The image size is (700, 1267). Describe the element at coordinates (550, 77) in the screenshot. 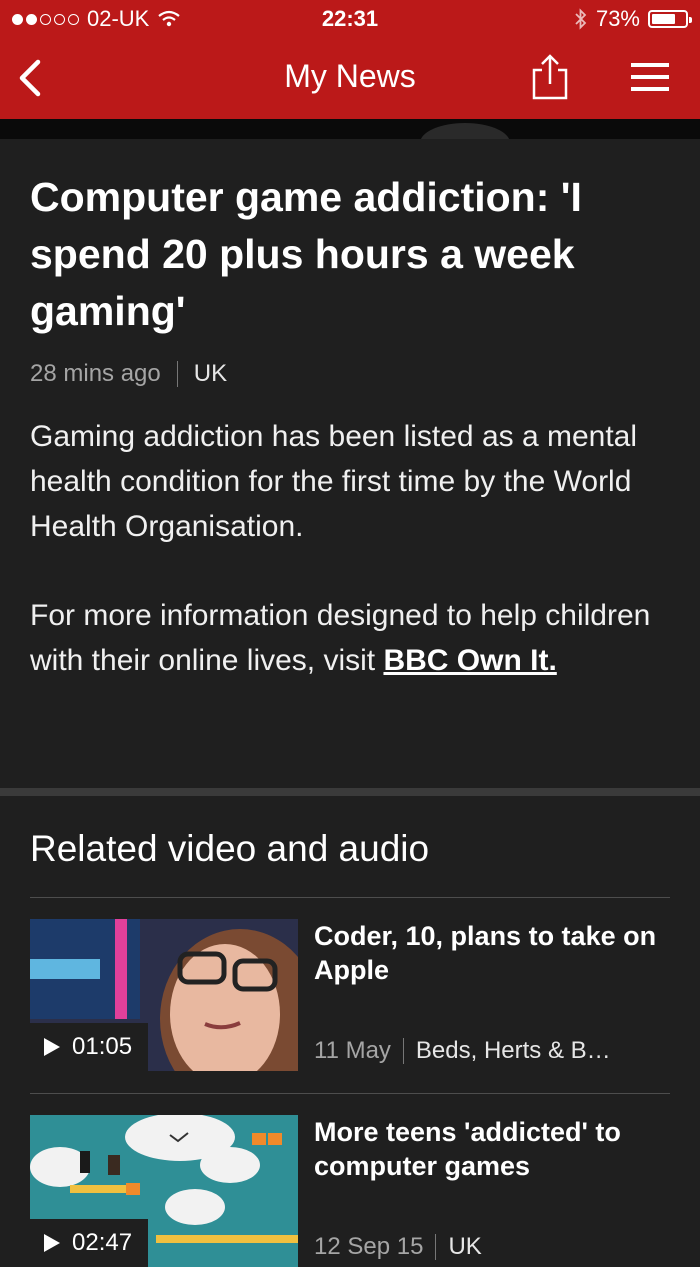

I see `share-icon` at that location.